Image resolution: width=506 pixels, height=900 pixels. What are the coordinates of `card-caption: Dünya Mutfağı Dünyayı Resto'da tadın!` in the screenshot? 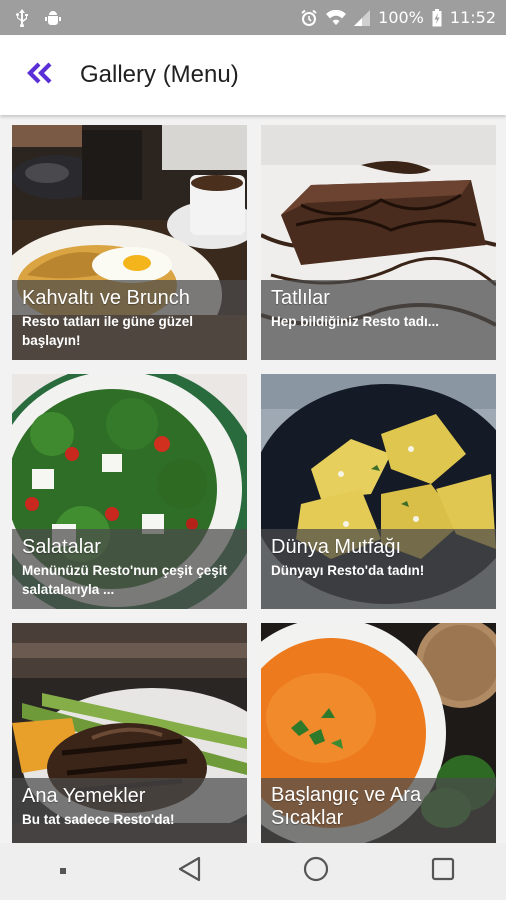 It's located at (378, 569).